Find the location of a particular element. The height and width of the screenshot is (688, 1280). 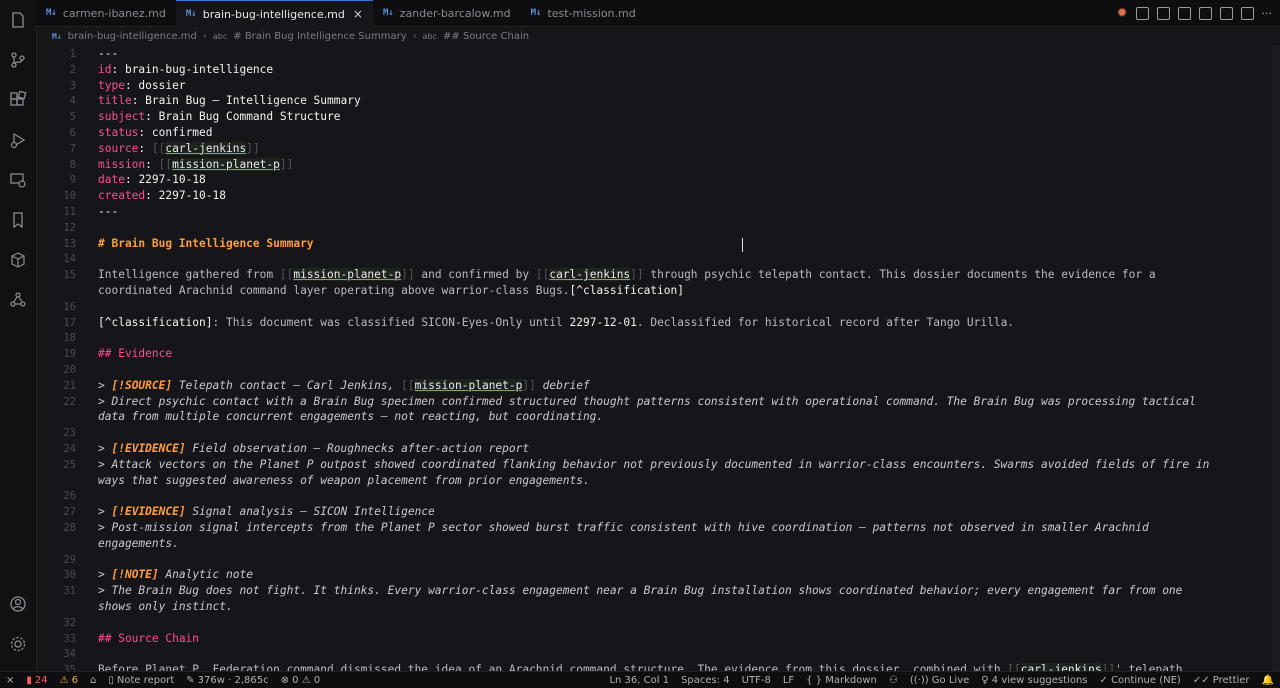

remote-explorer-icon is located at coordinates (18, 180).